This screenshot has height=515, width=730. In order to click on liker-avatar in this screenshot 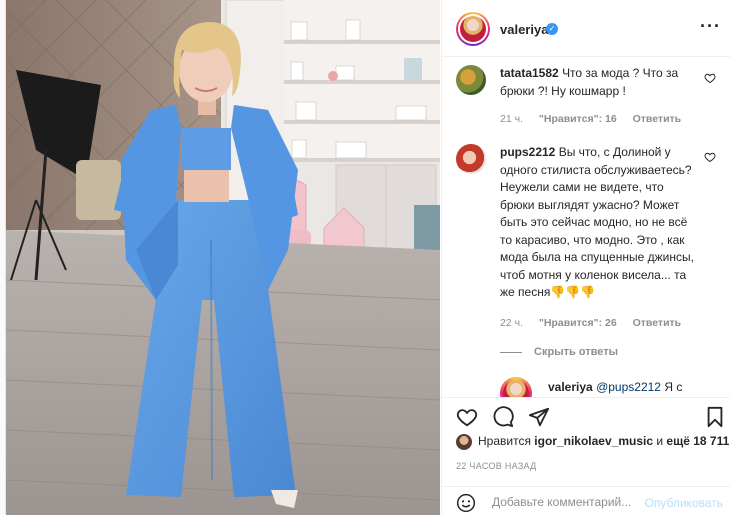, I will do `click(464, 442)`.